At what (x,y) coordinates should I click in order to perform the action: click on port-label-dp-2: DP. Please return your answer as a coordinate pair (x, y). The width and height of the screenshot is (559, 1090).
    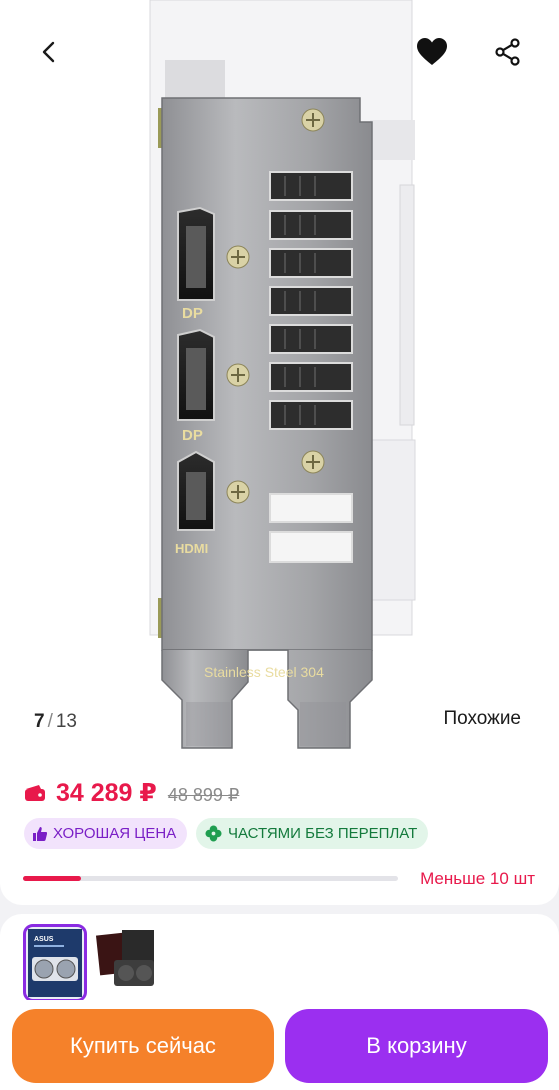
    Looking at the image, I should click on (192, 435).